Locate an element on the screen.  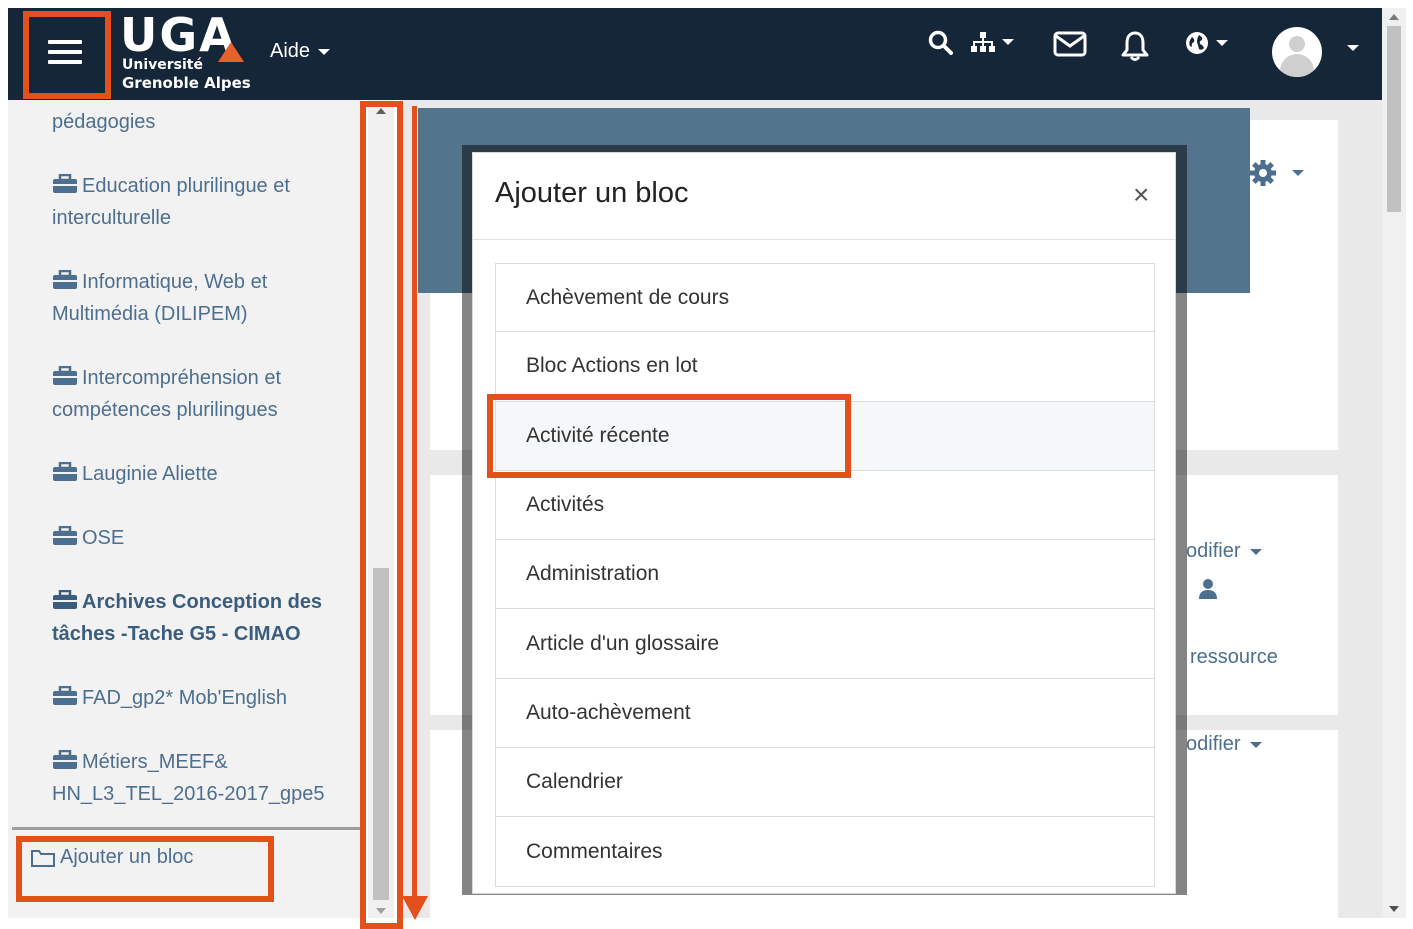
sitemap-icon is located at coordinates (983, 42).